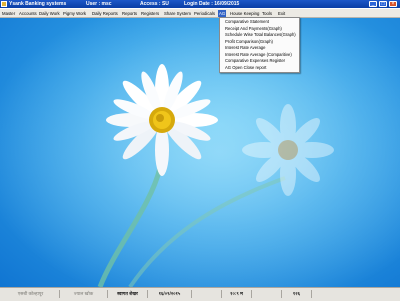  Describe the element at coordinates (258, 55) in the screenshot. I see `menuitem-interest-rate-average-comparative: Interest Rate Average (Comparitive)` at that location.